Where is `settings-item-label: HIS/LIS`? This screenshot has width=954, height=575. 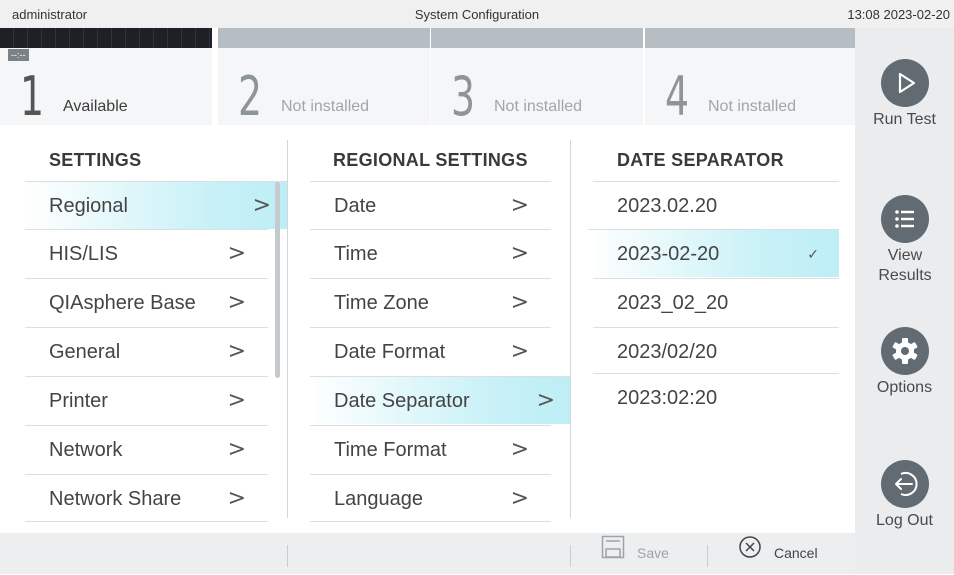 settings-item-label: HIS/LIS is located at coordinates (83, 254).